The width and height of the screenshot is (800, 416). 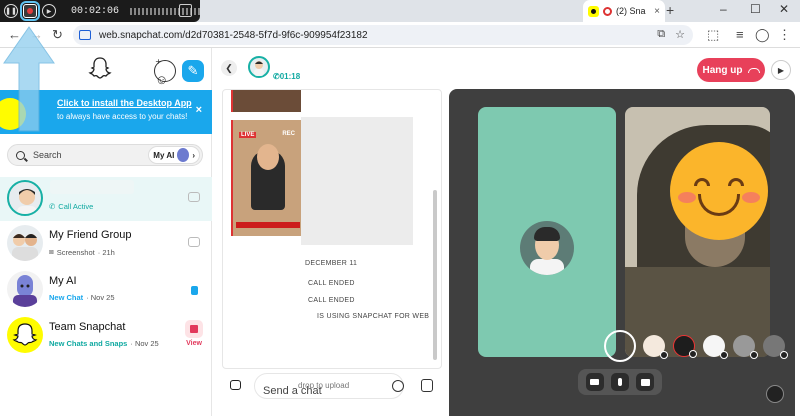 I want to click on chat-row-my-friend-group: My Friend Group ⧈ Screenshot · 21h, so click(x=106, y=244).